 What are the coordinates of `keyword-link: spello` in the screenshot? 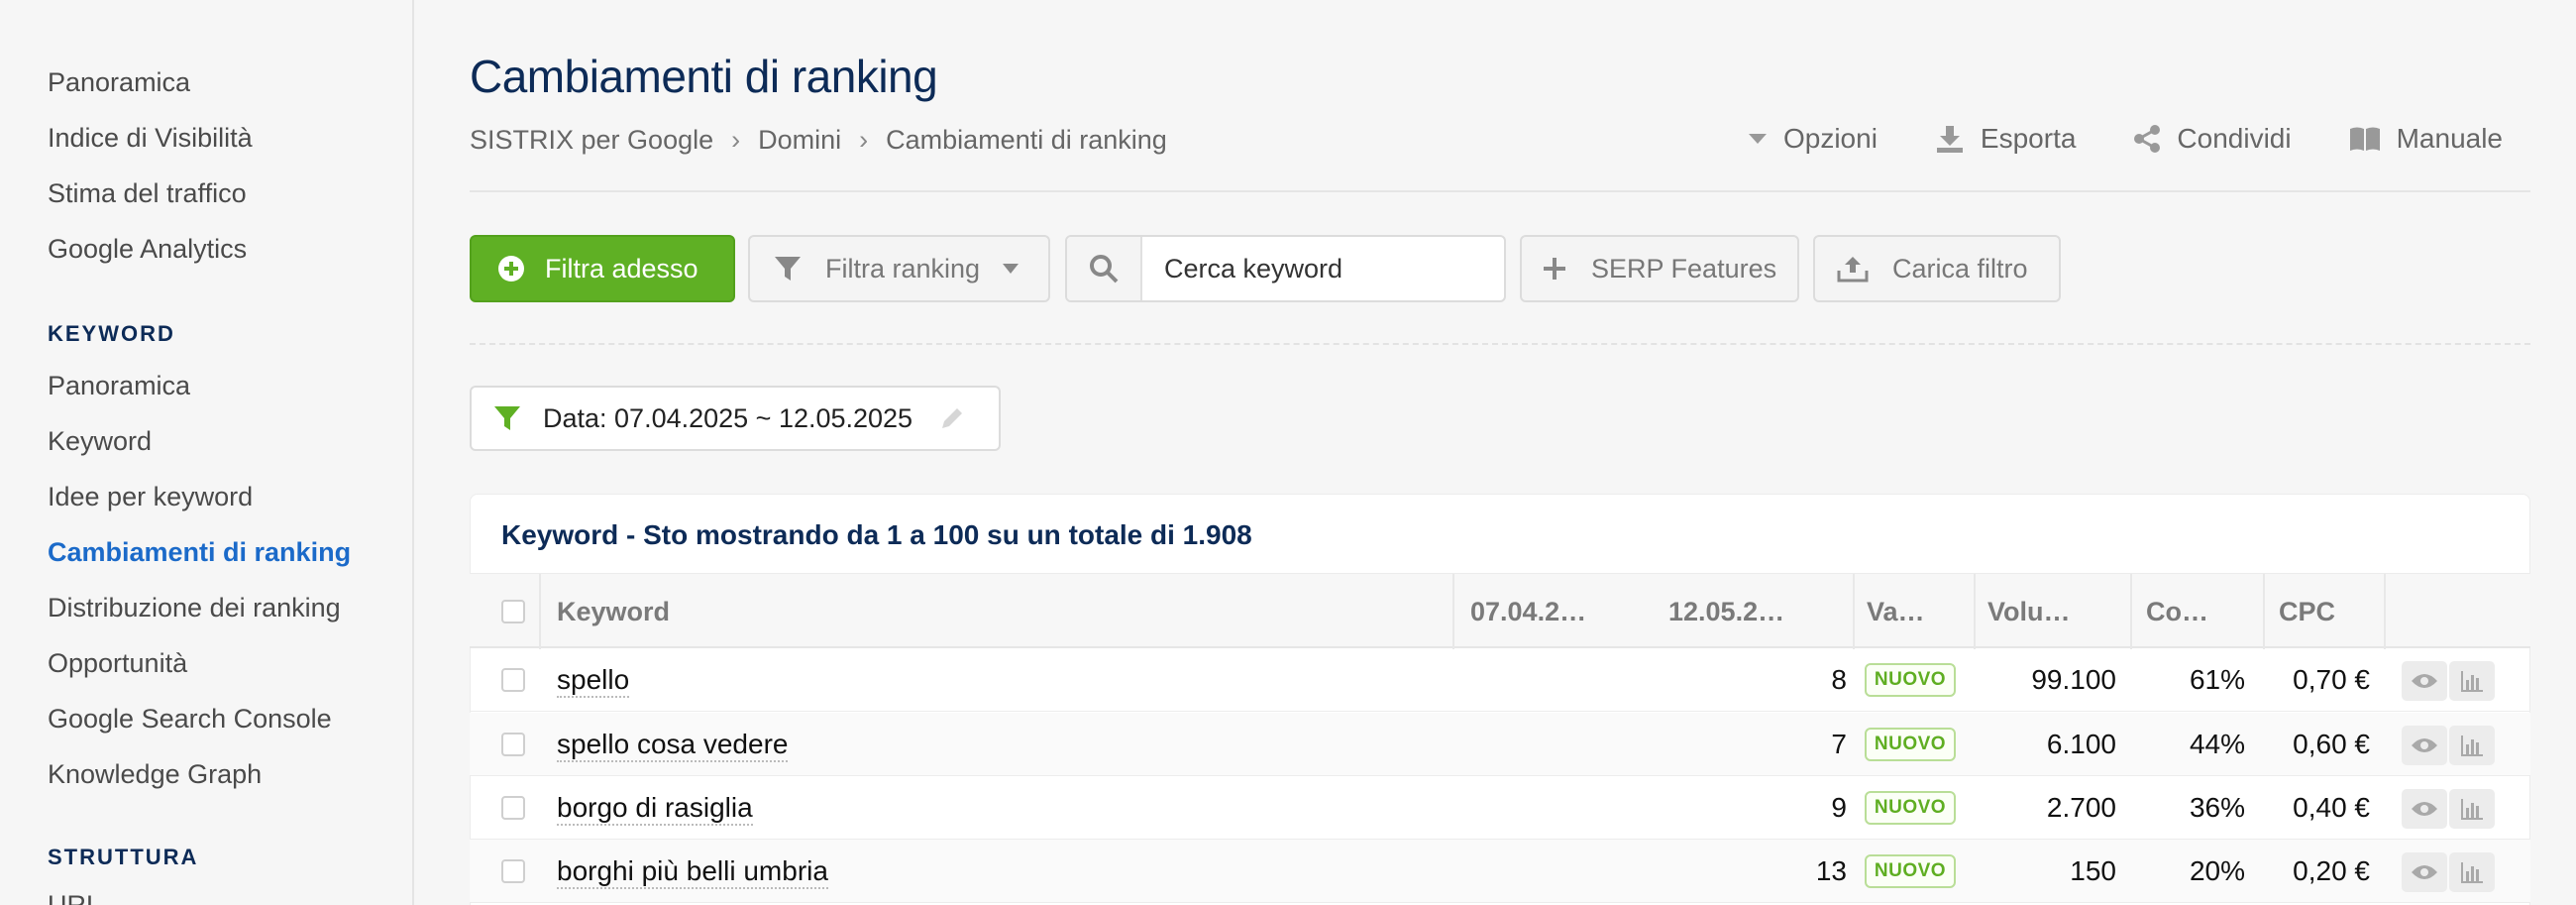 It's located at (594, 682).